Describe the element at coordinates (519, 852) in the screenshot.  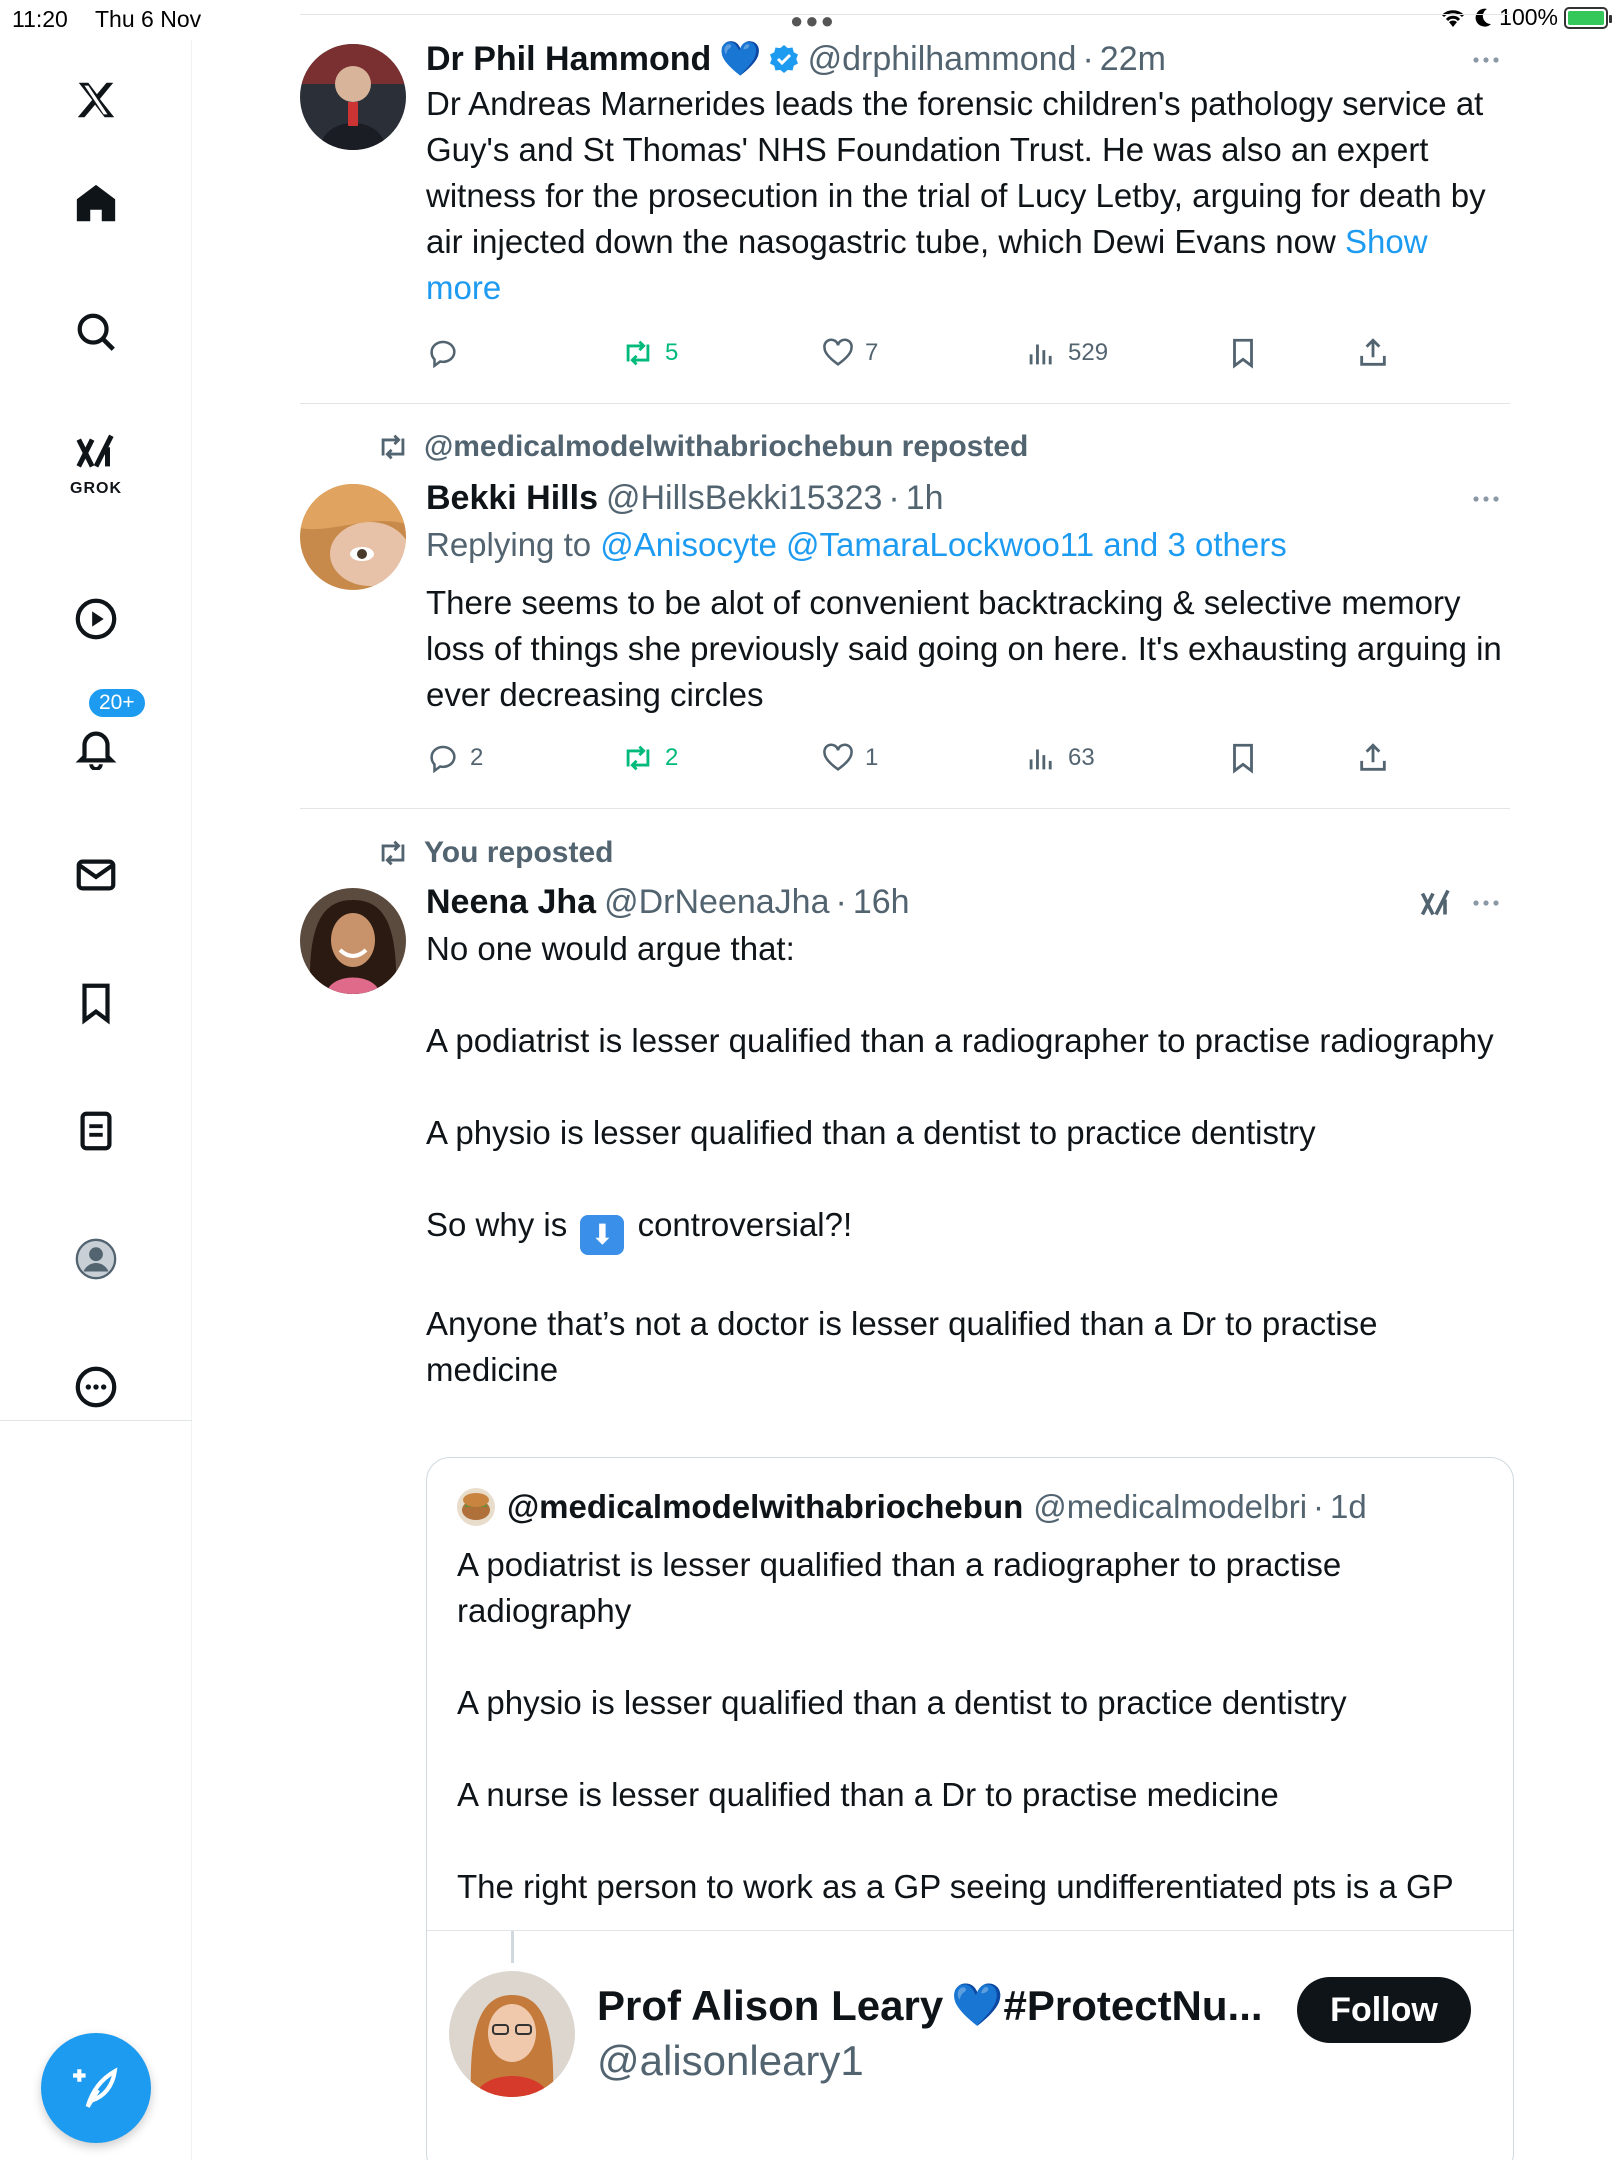
I see `repost-context-label: You reposted` at that location.